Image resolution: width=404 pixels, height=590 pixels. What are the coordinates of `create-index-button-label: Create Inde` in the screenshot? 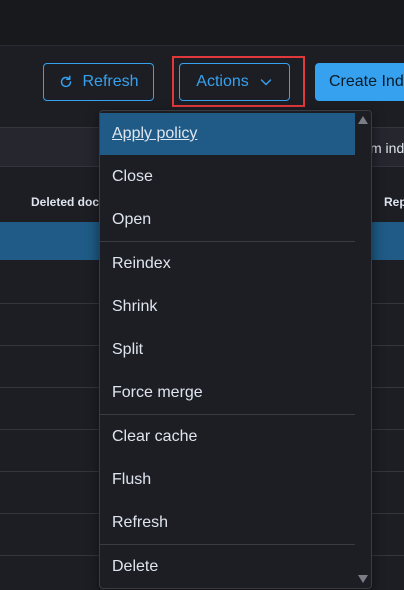 It's located at (366, 81).